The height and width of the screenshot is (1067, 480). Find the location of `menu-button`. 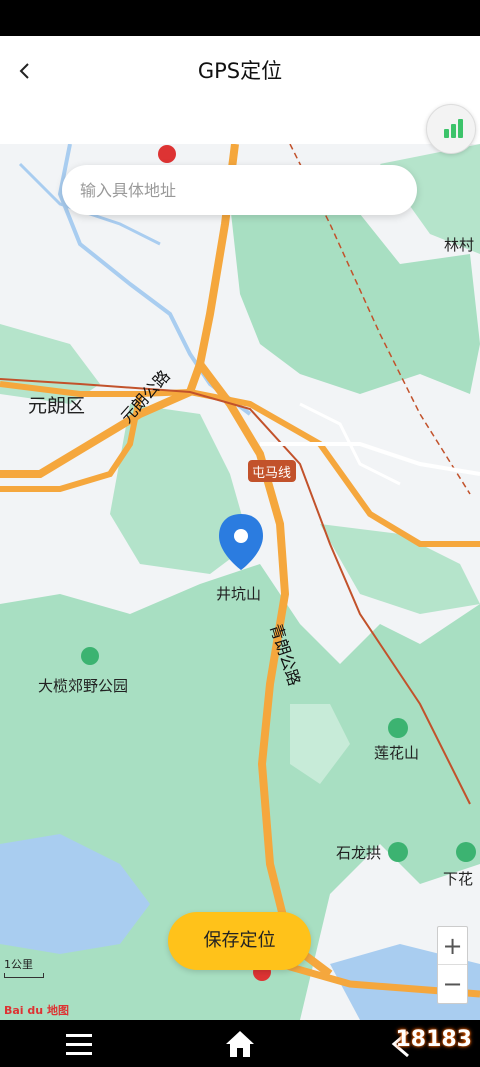

menu-button is located at coordinates (80, 1044).